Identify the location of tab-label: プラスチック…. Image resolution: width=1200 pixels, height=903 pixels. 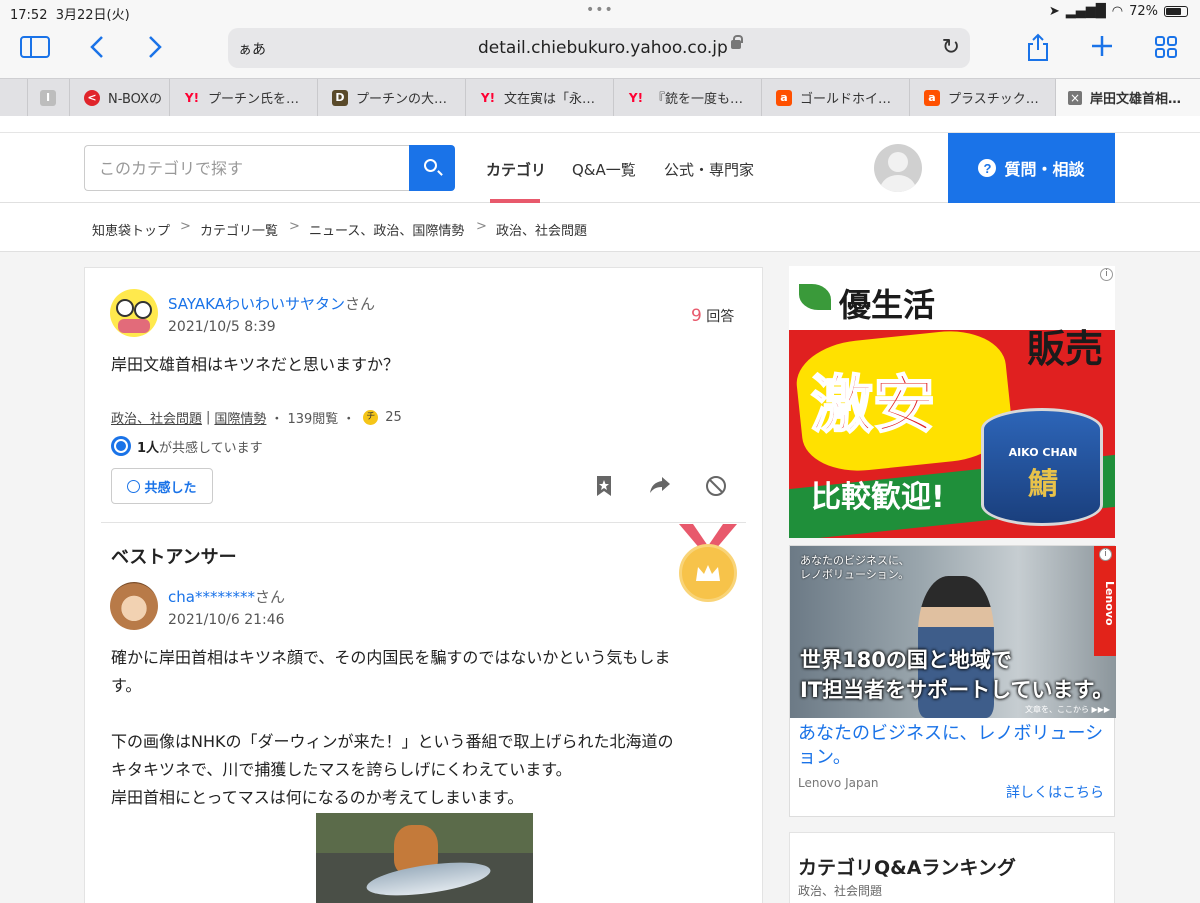
(993, 99).